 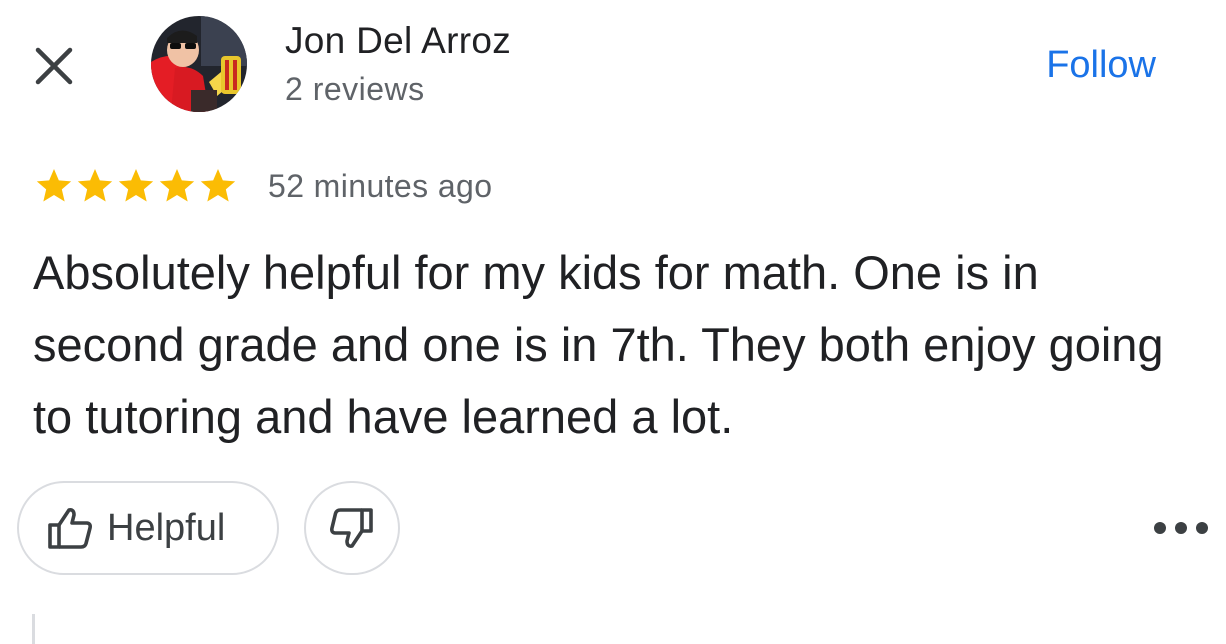 What do you see at coordinates (263, 186) in the screenshot?
I see `rating-row: 52 minutes ago` at bounding box center [263, 186].